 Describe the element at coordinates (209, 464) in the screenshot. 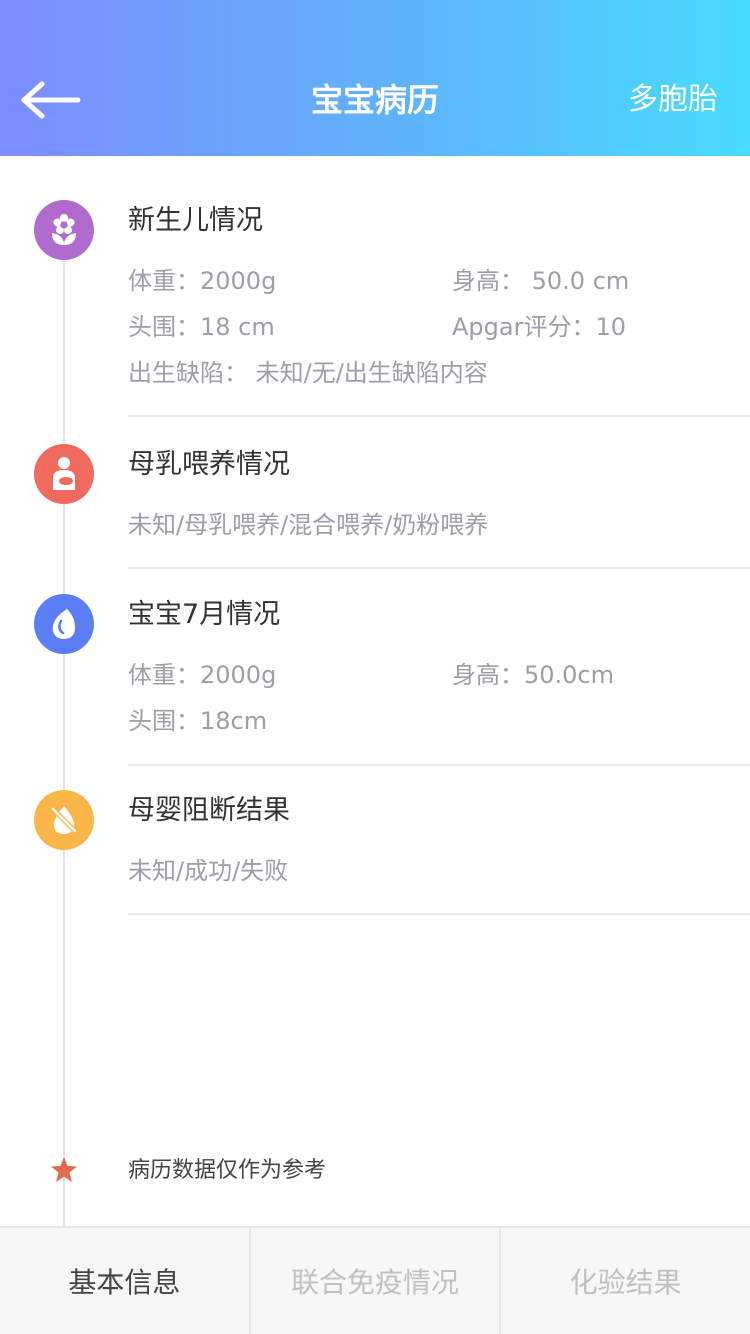

I see `section-title-feeding: 母乳喂养情况` at that location.